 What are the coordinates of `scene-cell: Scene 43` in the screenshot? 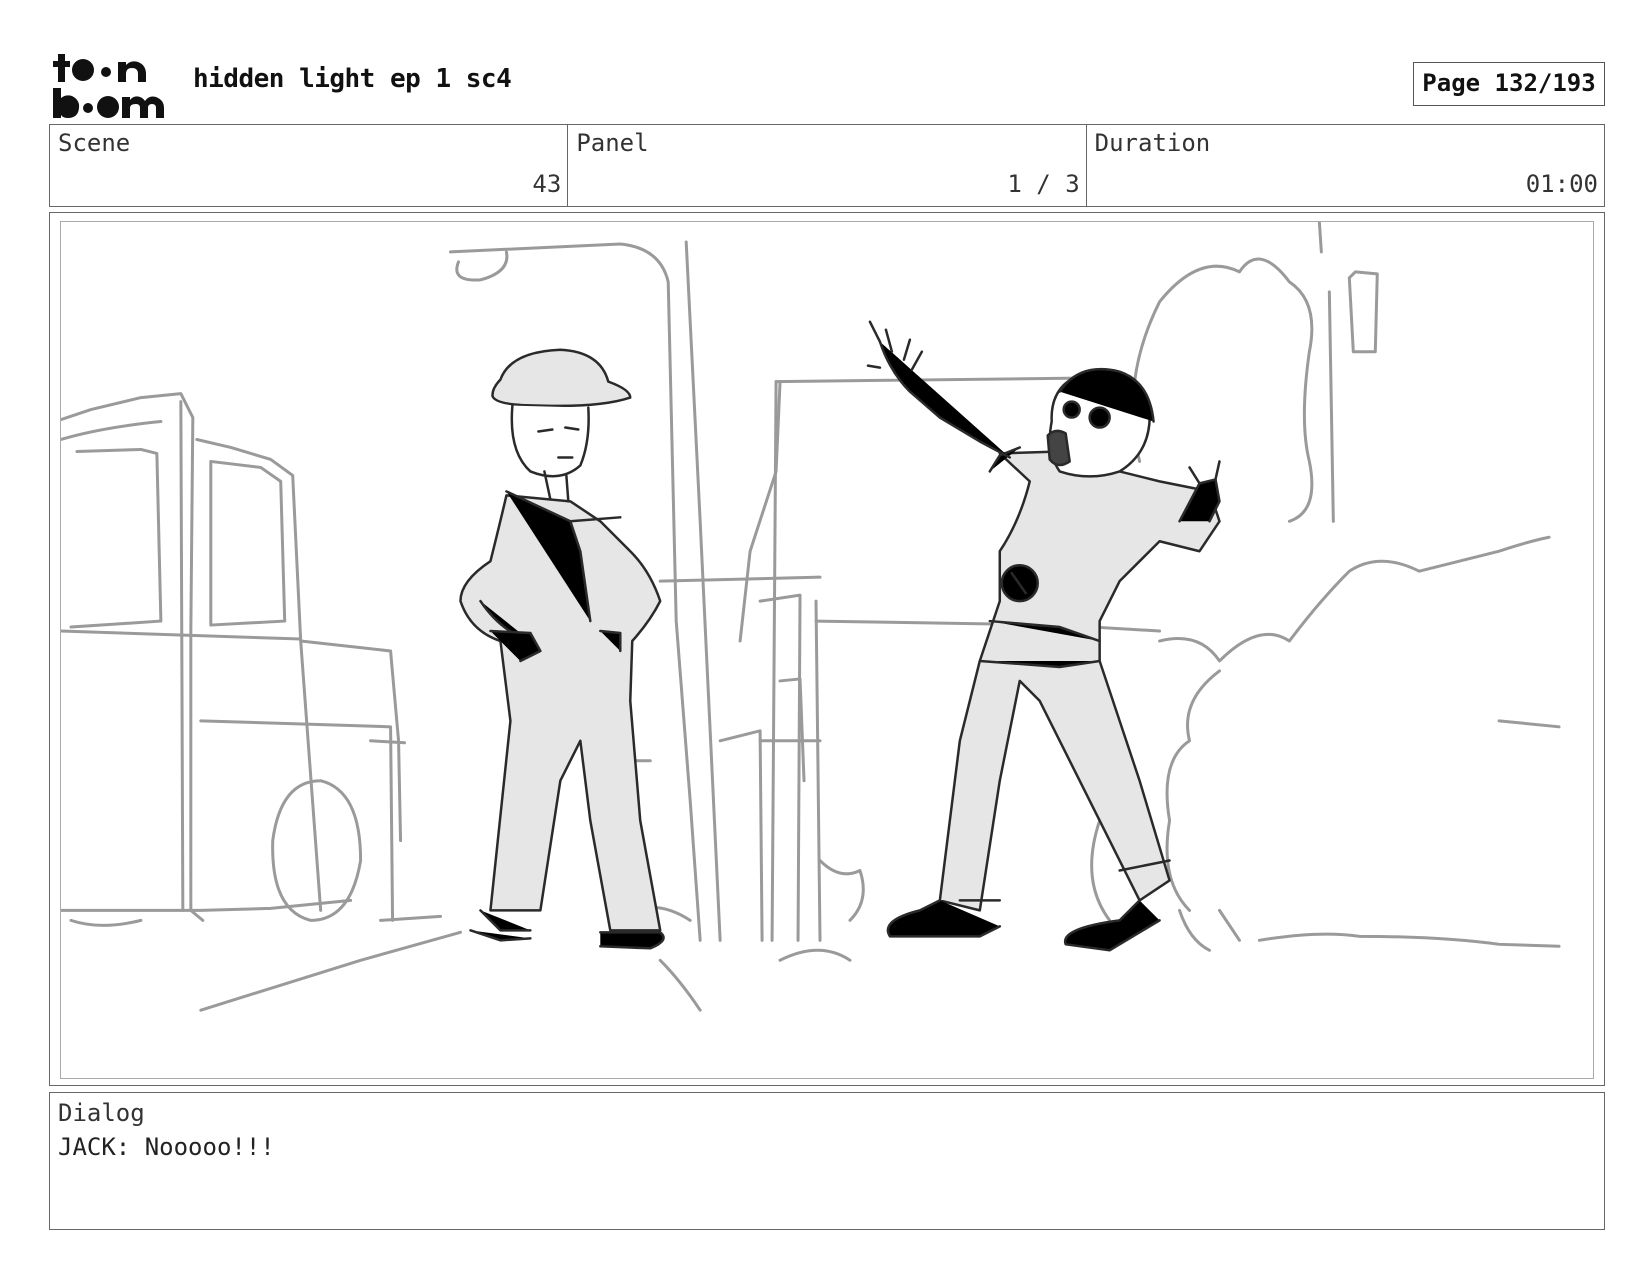 It's located at (309, 165).